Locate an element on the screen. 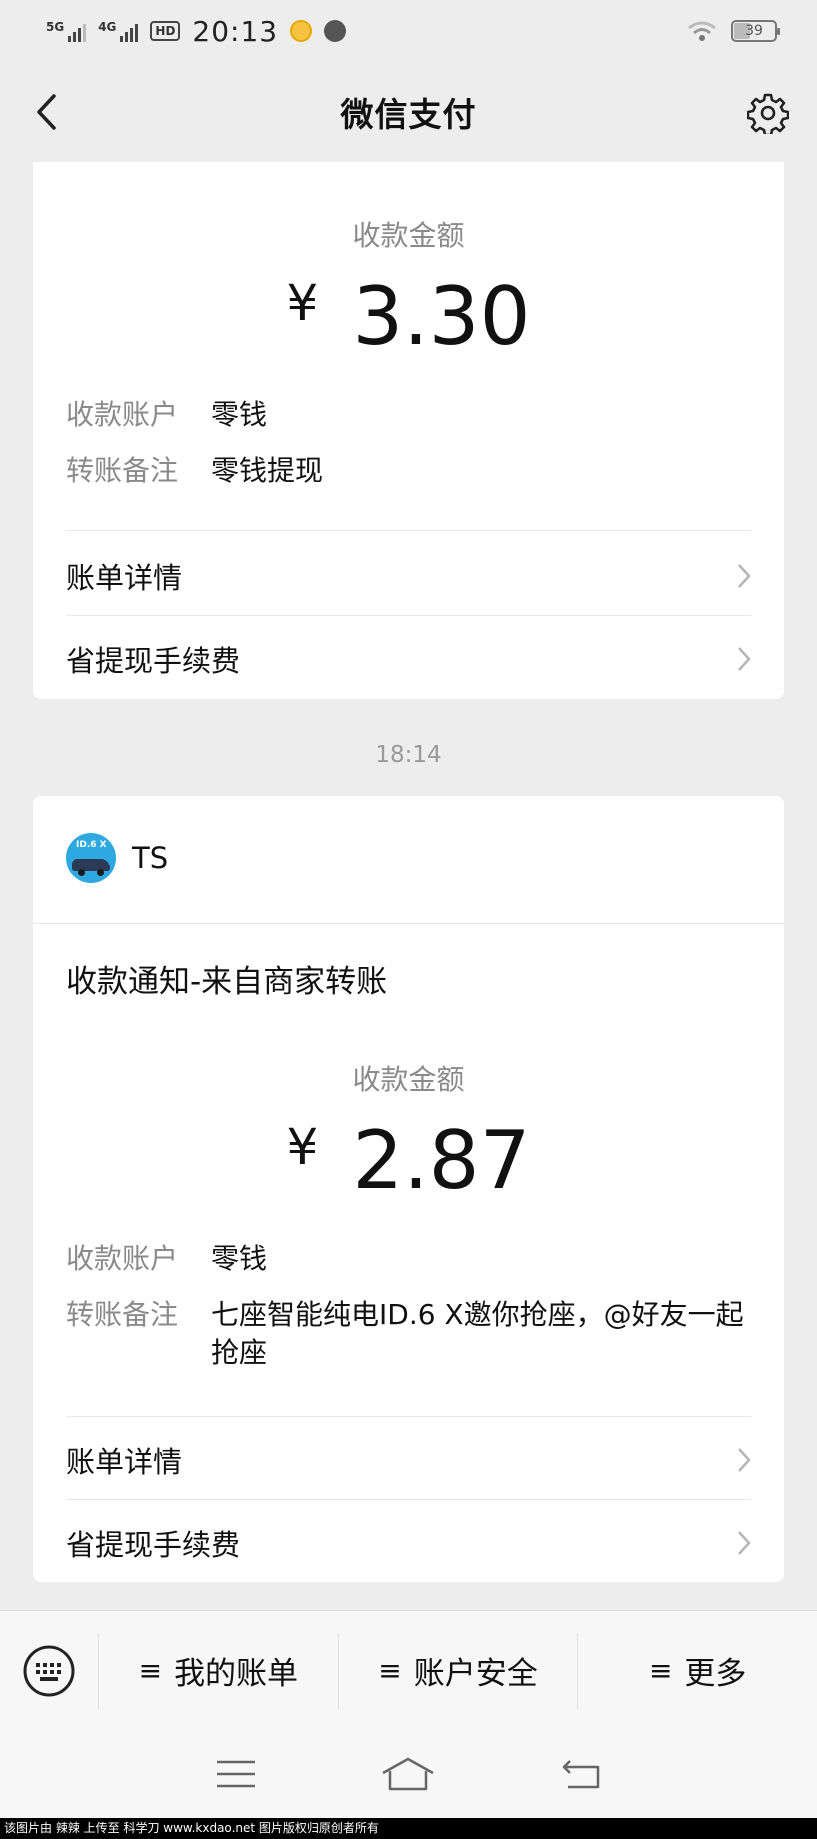 This screenshot has height=1839, width=817. compass-icon is located at coordinates (335, 31).